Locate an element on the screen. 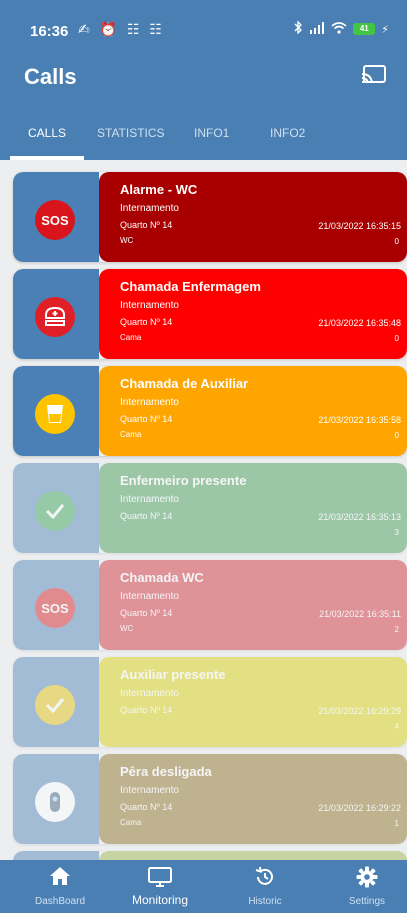 This screenshot has height=913, width=407. bluetooth-icon is located at coordinates (298, 28).